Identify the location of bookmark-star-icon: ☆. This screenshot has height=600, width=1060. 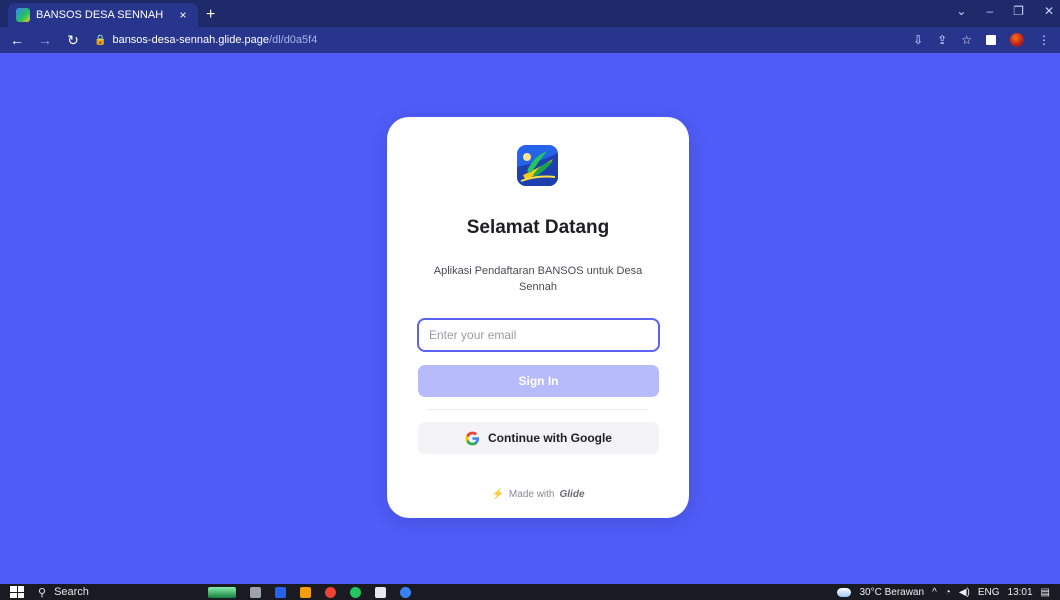
(966, 40).